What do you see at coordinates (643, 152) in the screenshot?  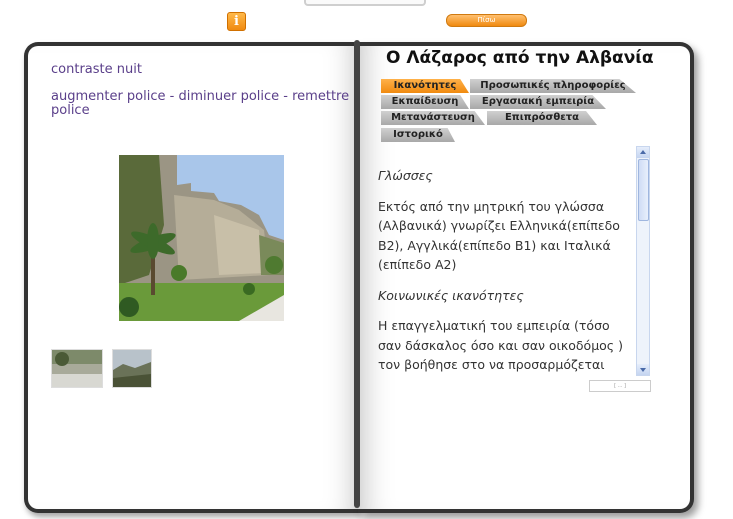 I see `scroll-up-arrow-icon` at bounding box center [643, 152].